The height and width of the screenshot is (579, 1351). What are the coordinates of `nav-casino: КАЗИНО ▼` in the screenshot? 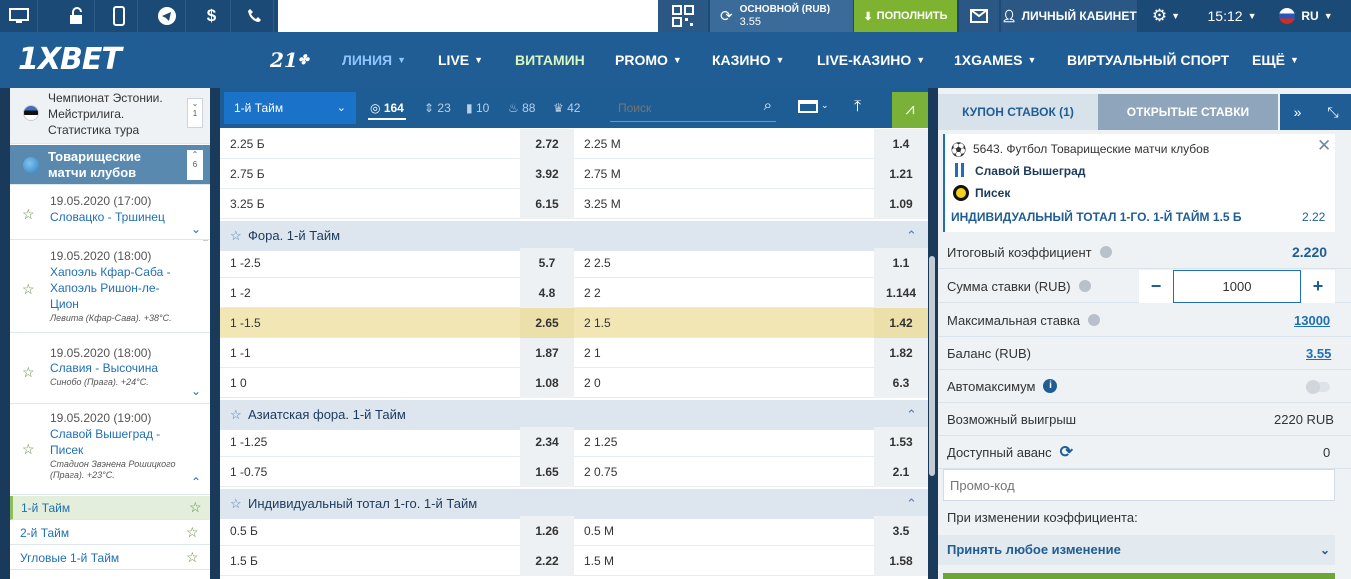 It's located at (748, 60).